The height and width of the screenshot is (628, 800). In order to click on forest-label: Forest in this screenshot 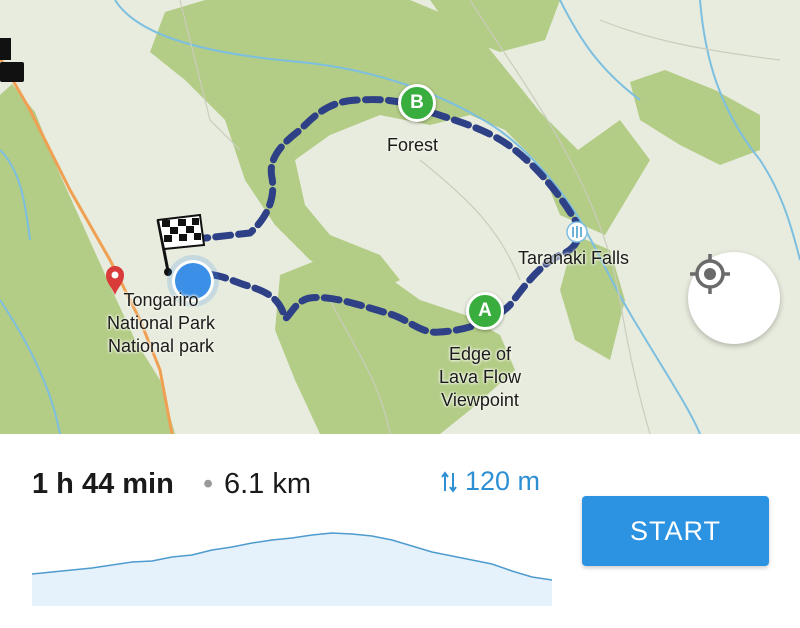, I will do `click(413, 145)`.